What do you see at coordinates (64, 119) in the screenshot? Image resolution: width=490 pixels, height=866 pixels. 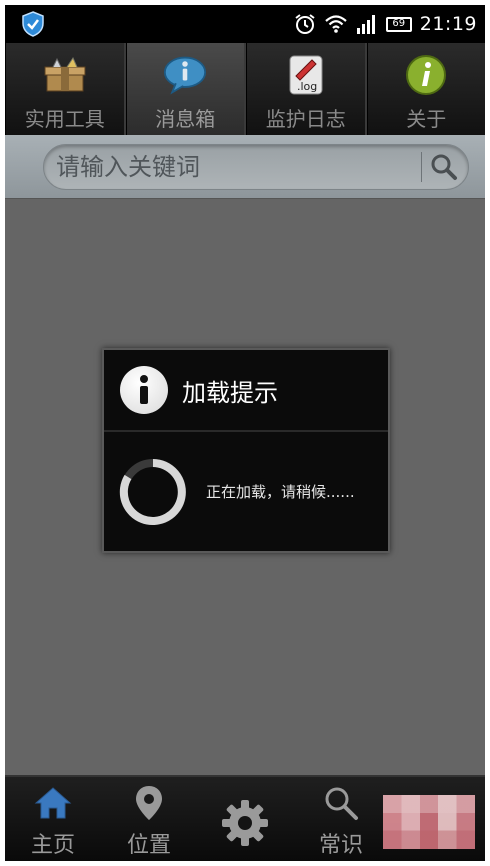 I see `tab-label: 实用工具` at bounding box center [64, 119].